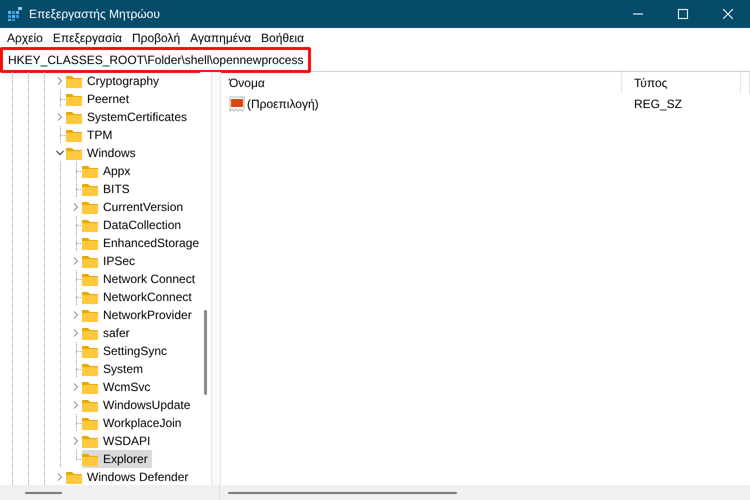 This screenshot has width=750, height=500. What do you see at coordinates (375, 60) in the screenshot?
I see `address-bar: HKEY_CLASSES_ROOT\Folder\shell\opennewprocess` at bounding box center [375, 60].